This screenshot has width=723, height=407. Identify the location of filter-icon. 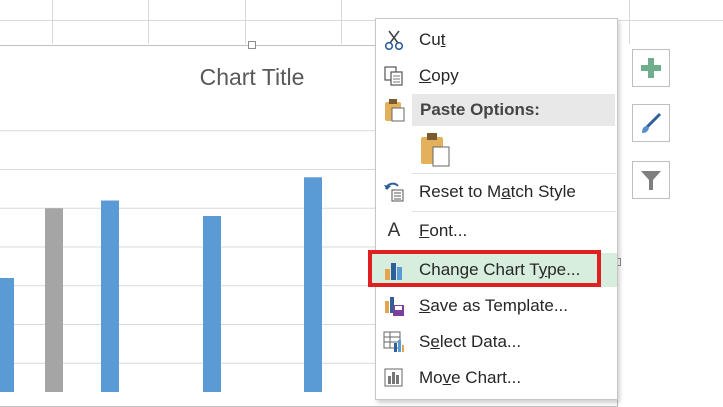
(651, 180).